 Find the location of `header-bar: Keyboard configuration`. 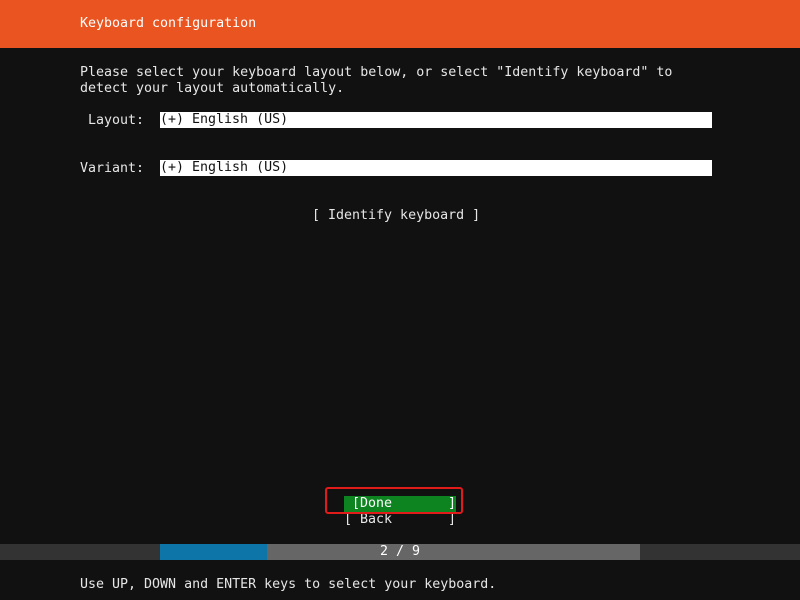

header-bar: Keyboard configuration is located at coordinates (400, 24).